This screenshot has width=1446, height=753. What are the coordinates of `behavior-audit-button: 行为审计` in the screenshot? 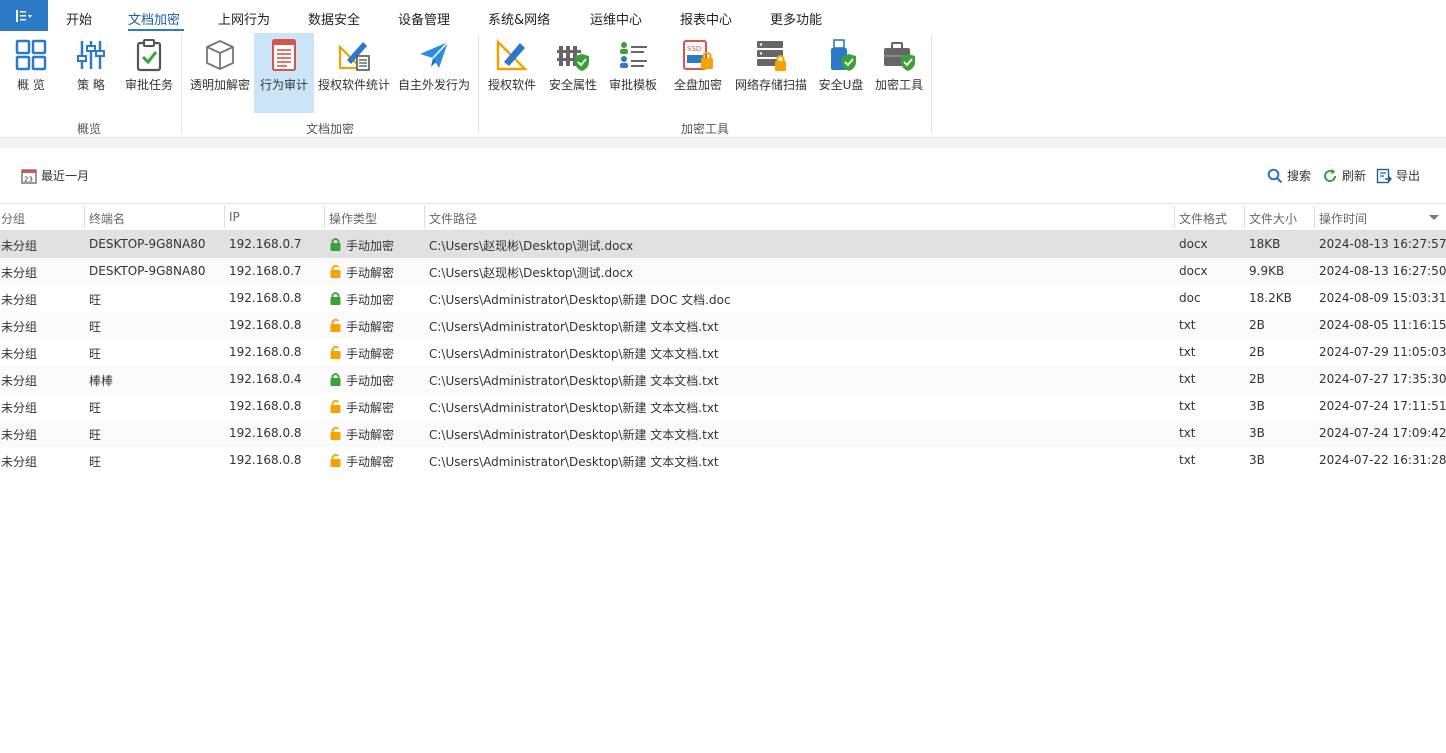 It's located at (284, 73).